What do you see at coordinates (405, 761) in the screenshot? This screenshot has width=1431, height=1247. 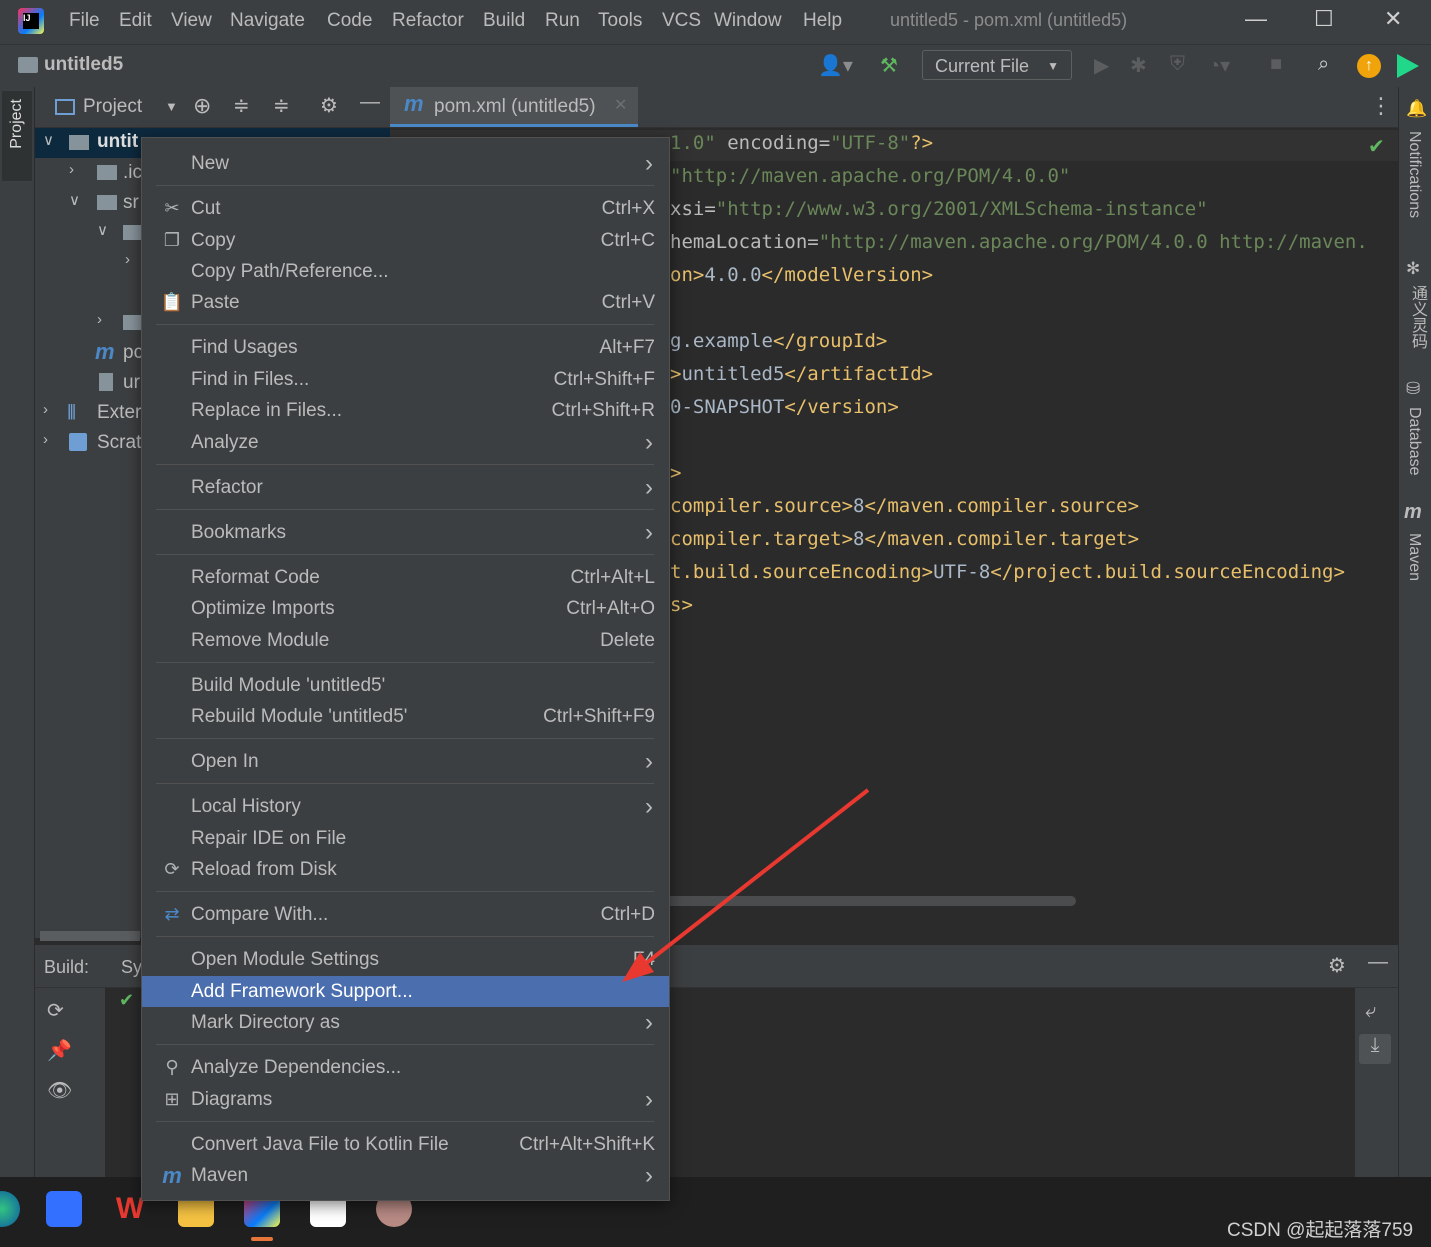 I see `menu-item-open-in: Open In ›` at bounding box center [405, 761].